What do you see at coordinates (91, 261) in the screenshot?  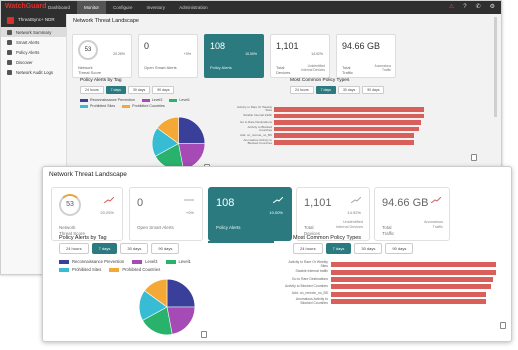 I see `legend-item-reconnaissance-prevention: Reconnaissance Prevention` at bounding box center [91, 261].